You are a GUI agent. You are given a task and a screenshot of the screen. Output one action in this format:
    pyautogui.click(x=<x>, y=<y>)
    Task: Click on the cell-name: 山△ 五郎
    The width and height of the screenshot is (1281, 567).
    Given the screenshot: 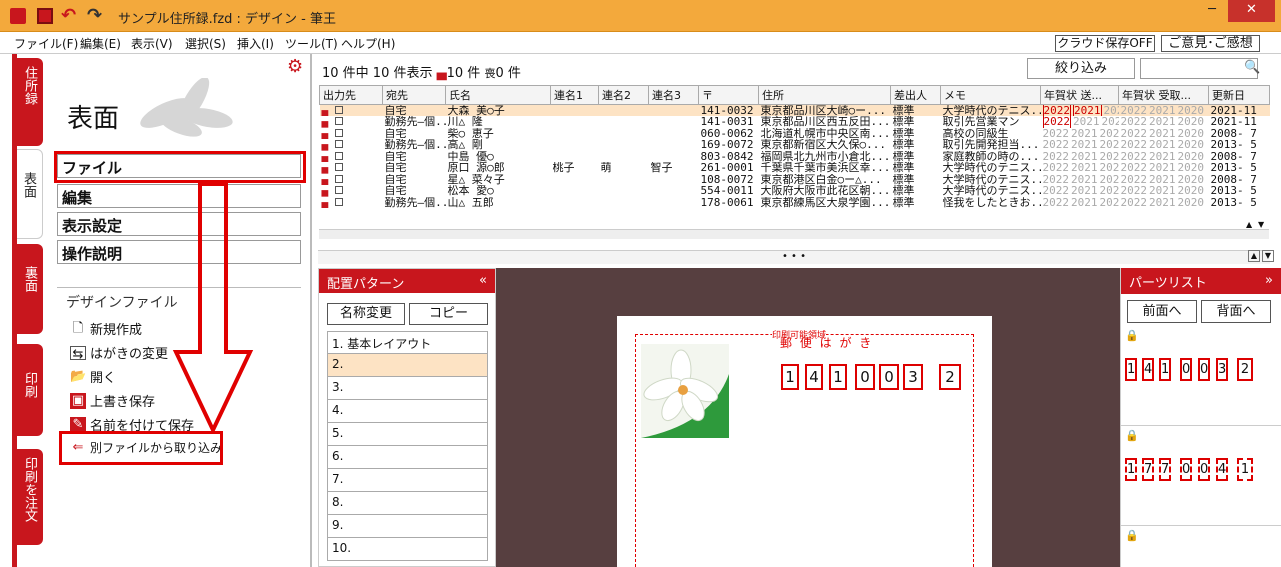 What is the action you would take?
    pyautogui.click(x=470, y=202)
    